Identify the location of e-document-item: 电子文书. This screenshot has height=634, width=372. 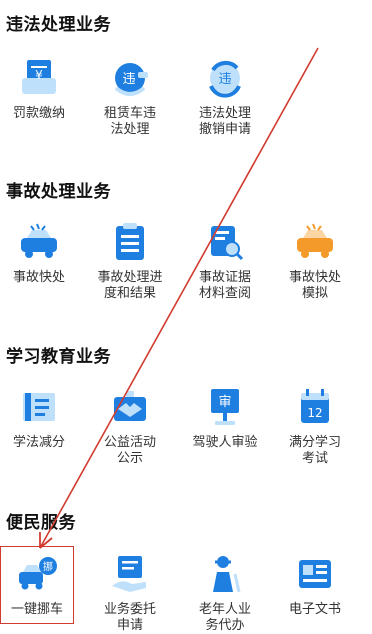
(315, 585).